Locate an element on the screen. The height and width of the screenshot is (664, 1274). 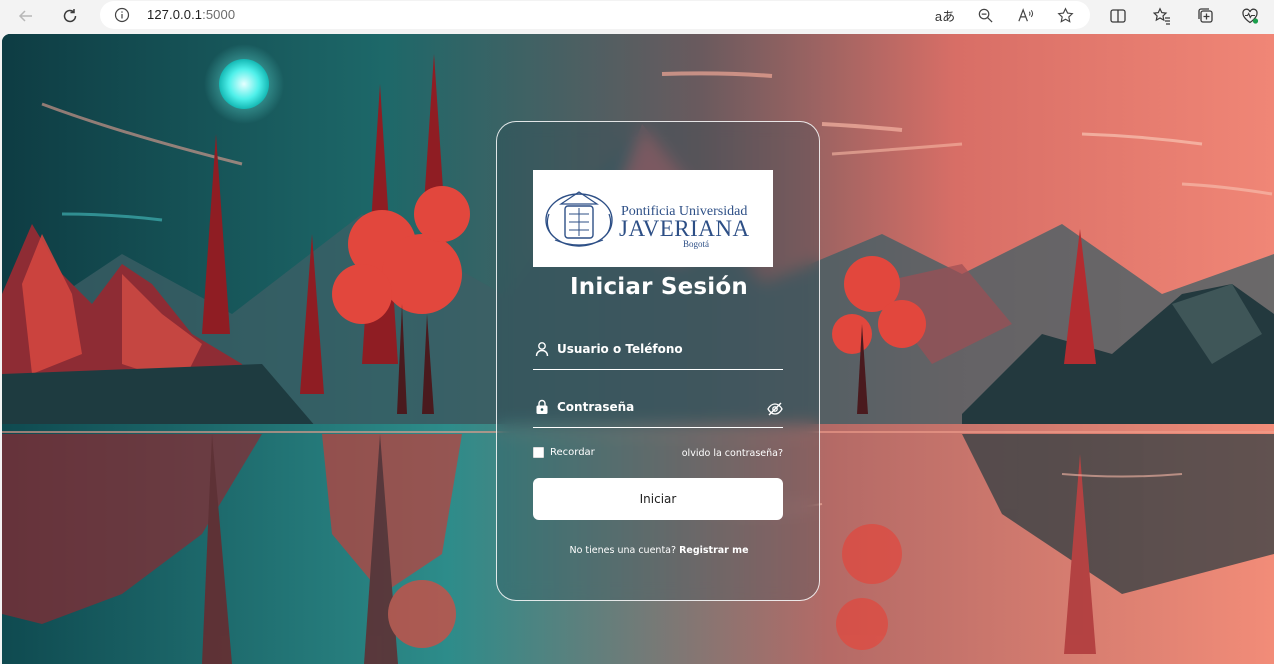
reload-icon is located at coordinates (70, 16).